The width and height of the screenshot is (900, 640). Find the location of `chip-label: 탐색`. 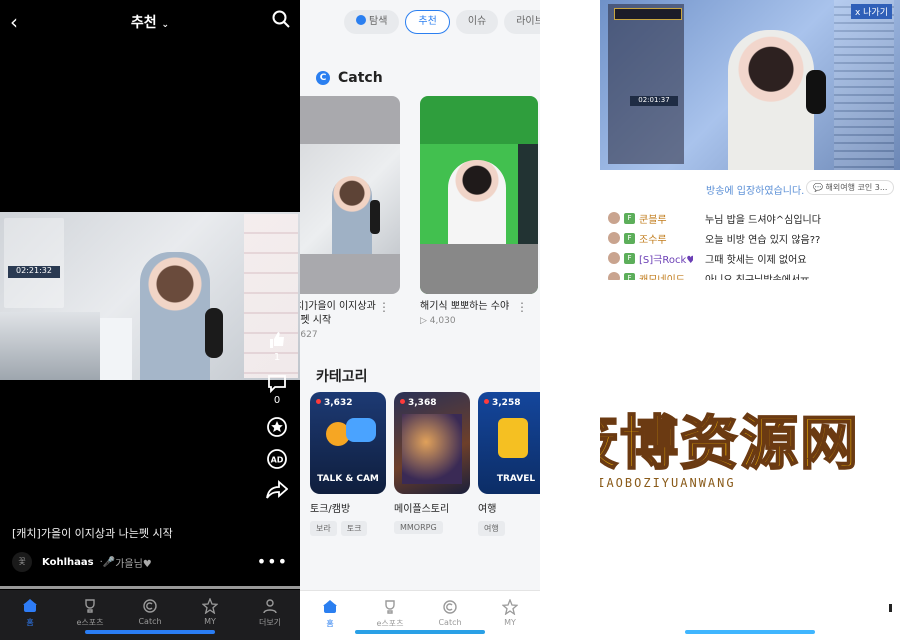

chip-label: 탐색 is located at coordinates (378, 21).